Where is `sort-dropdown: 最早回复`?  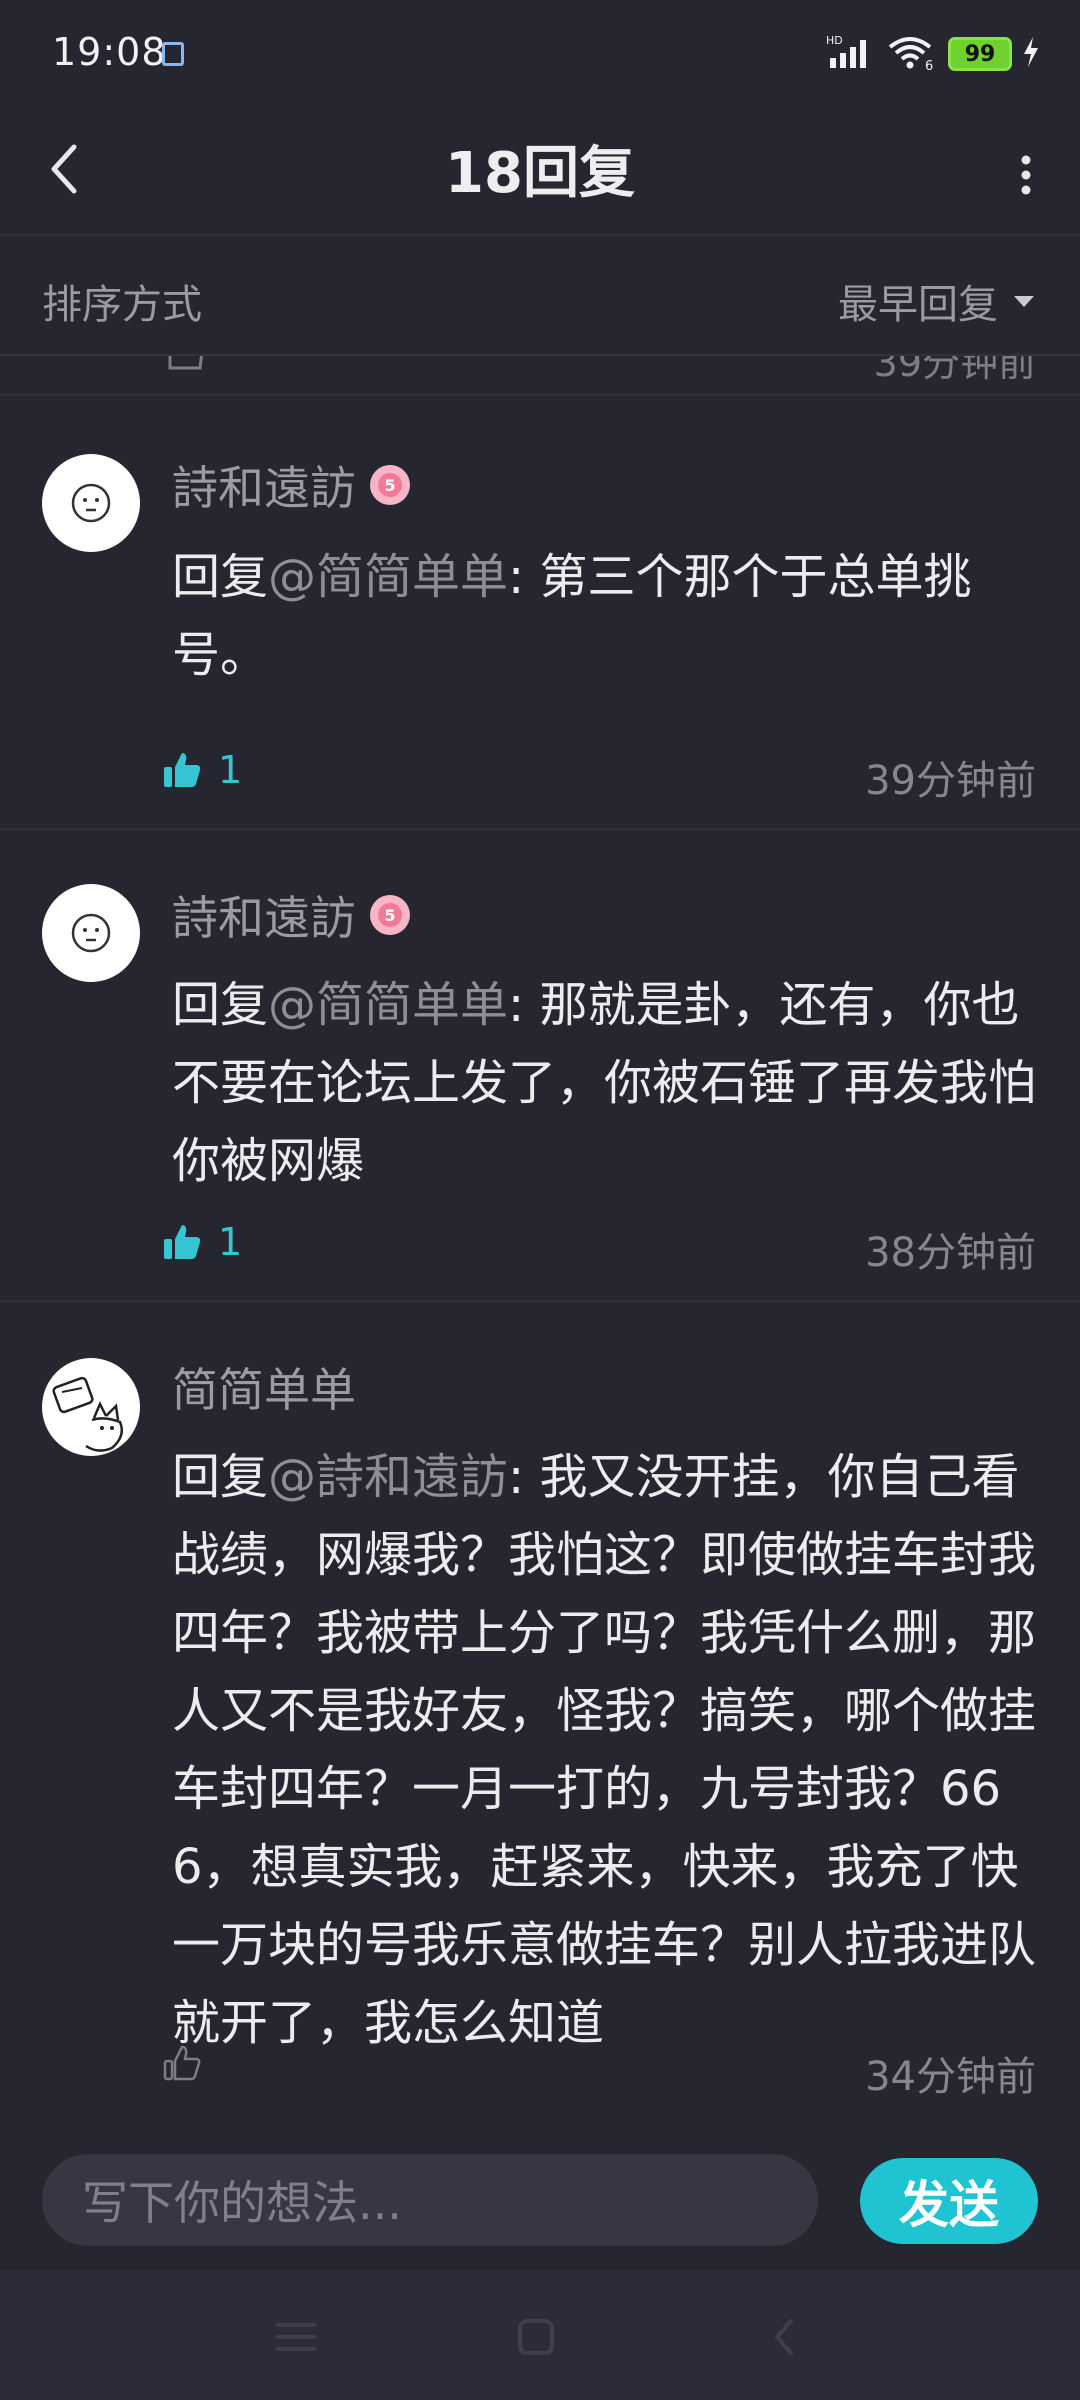
sort-dropdown: 最早回复 is located at coordinates (937, 301).